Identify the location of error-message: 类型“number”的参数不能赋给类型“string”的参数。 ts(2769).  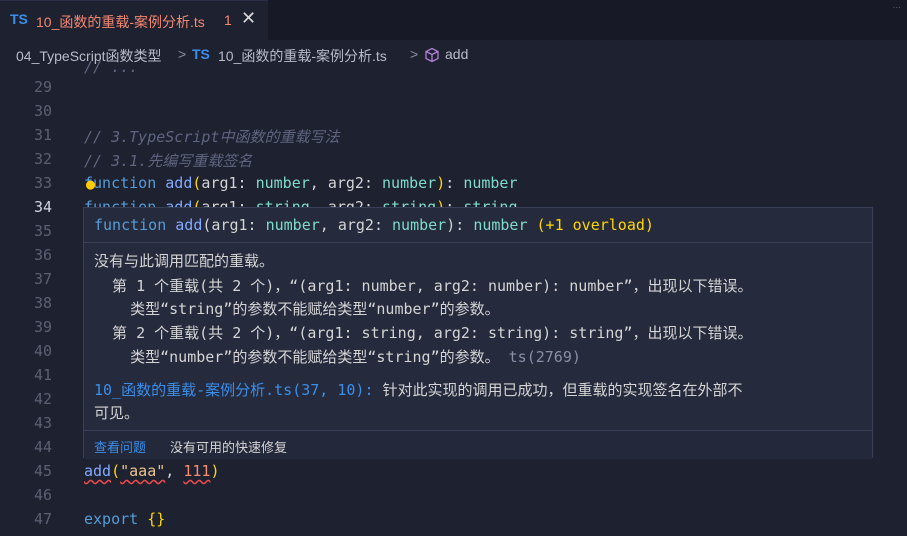
(337, 357).